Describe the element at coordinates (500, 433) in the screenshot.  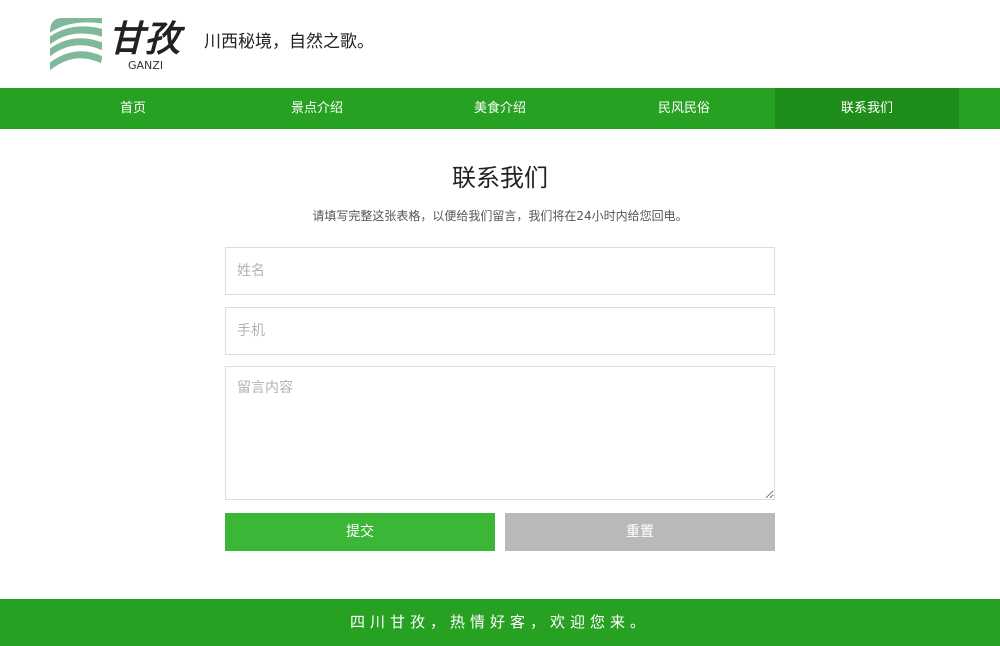
I see `message-textarea` at that location.